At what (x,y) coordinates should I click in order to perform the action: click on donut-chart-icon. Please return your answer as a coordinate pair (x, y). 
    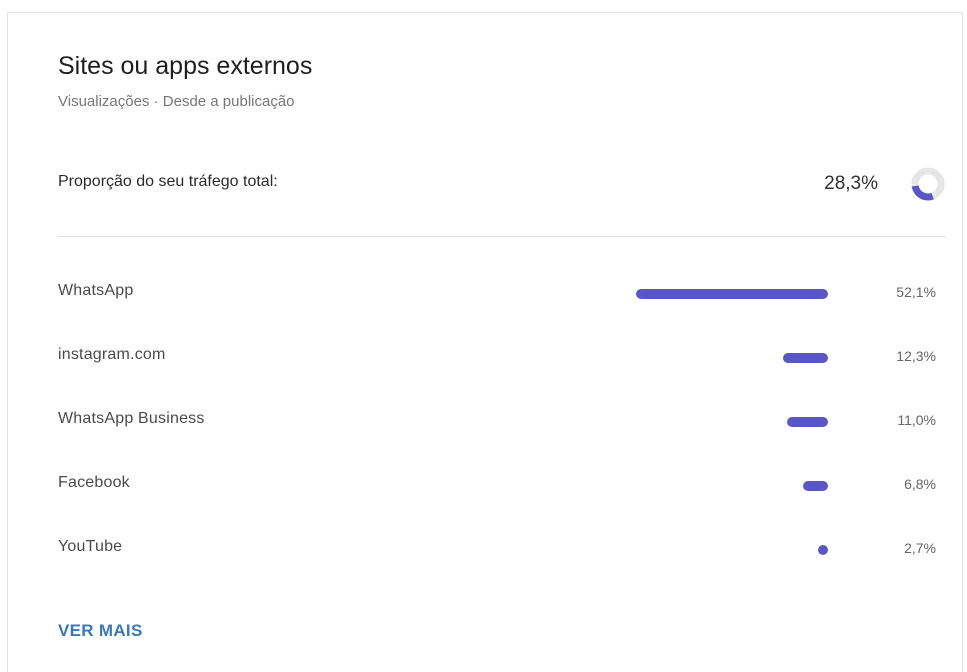
    Looking at the image, I should click on (928, 184).